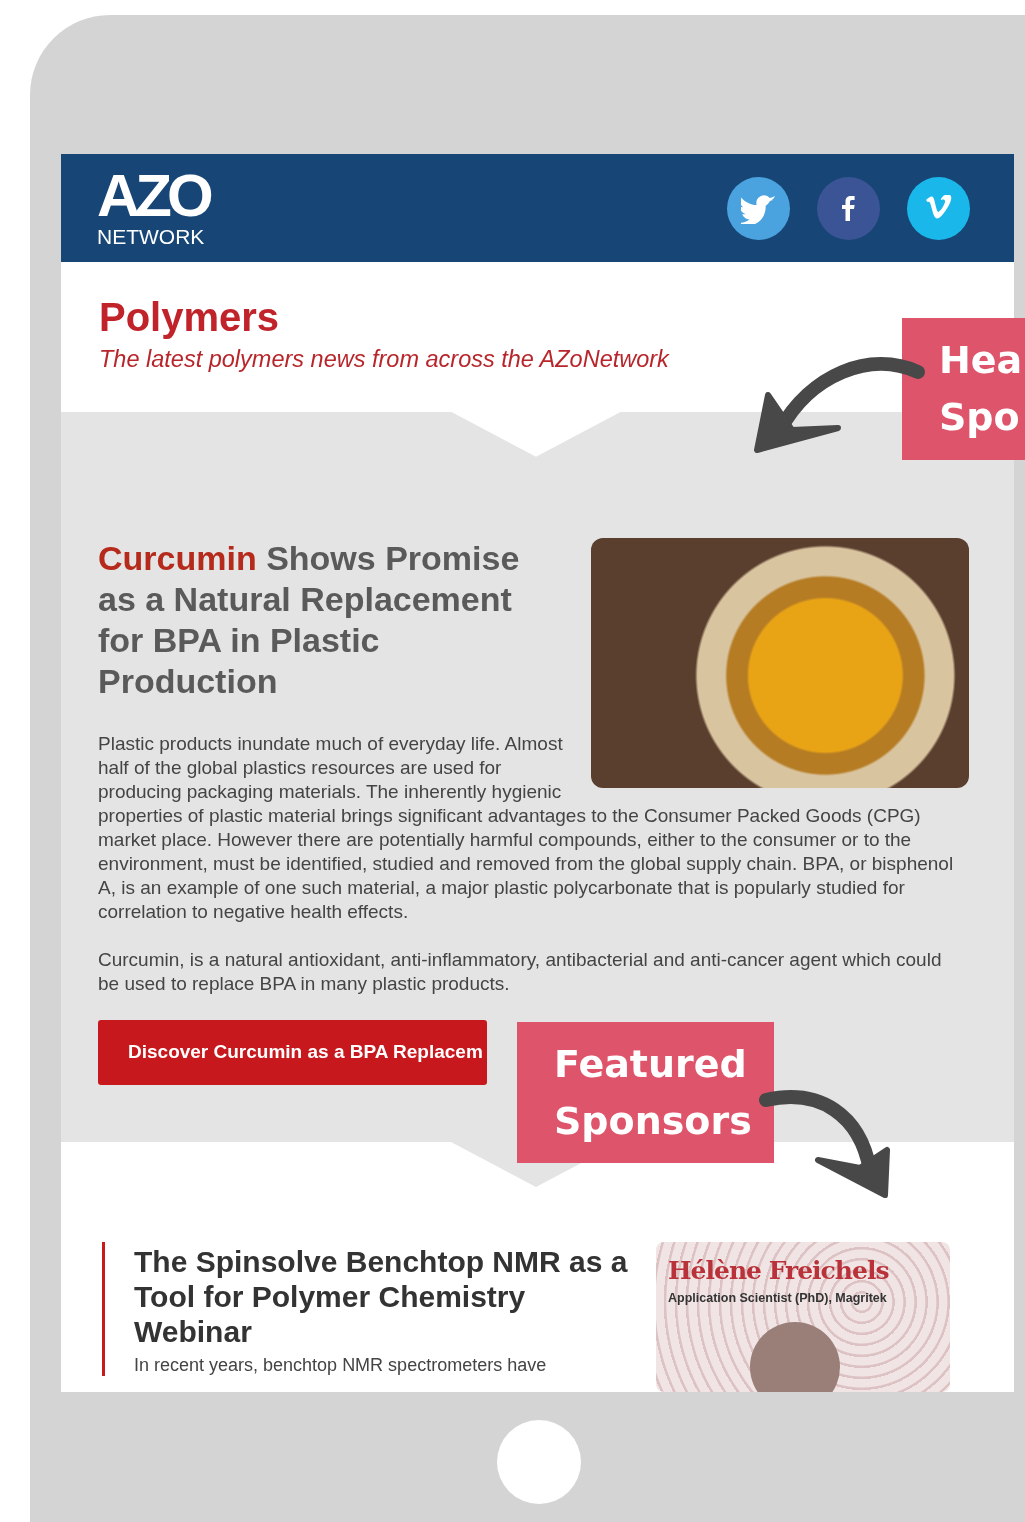 The width and height of the screenshot is (1025, 1522). What do you see at coordinates (526, 827) in the screenshot?
I see `article-paragraph: Plastic products inundate much of everyday life. Almost half of the global plastics resources are used for producing packaging materials. The inherently hygienic properties of plastic material brings significant advantages to the Consumer Packed Goods (CPG) market place. However there are potentially harmful compounds, either to the consumer or to the environment, must be identified, studied and removed from the global supply chain. BPA, or bisphenol A, is an example of one such material, a major plastic polycarbonate that is popularly studied for correlation to negative health effects.` at bounding box center [526, 827].